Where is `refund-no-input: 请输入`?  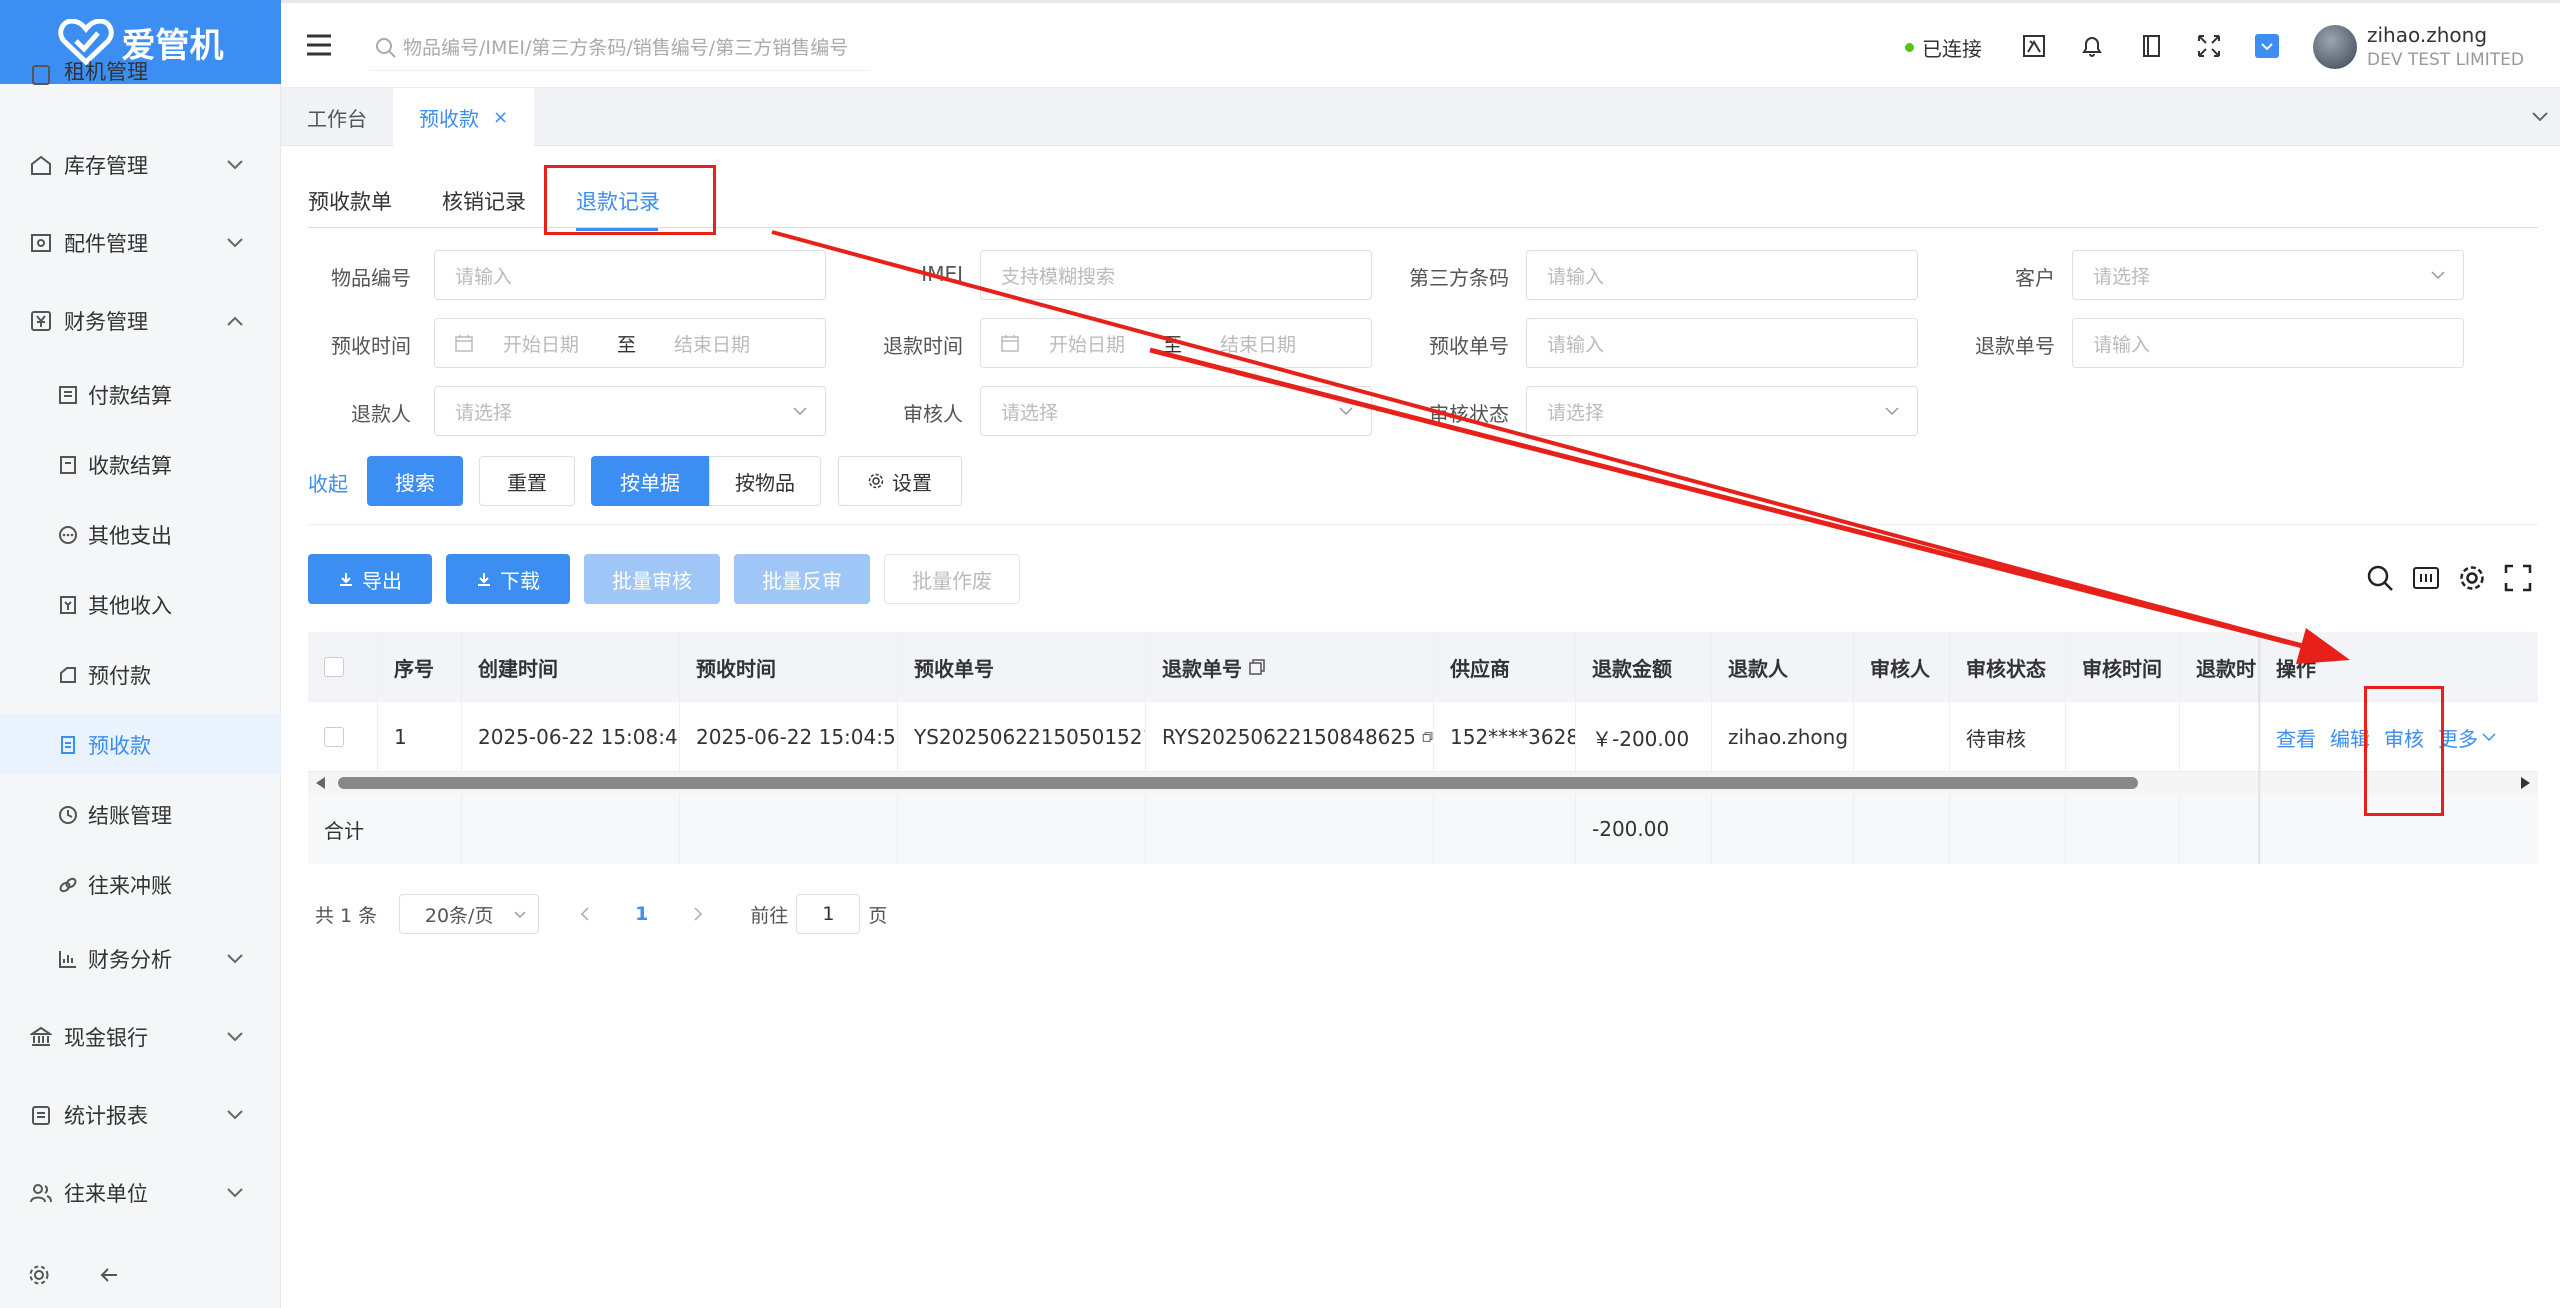 refund-no-input: 请输入 is located at coordinates (2268, 343).